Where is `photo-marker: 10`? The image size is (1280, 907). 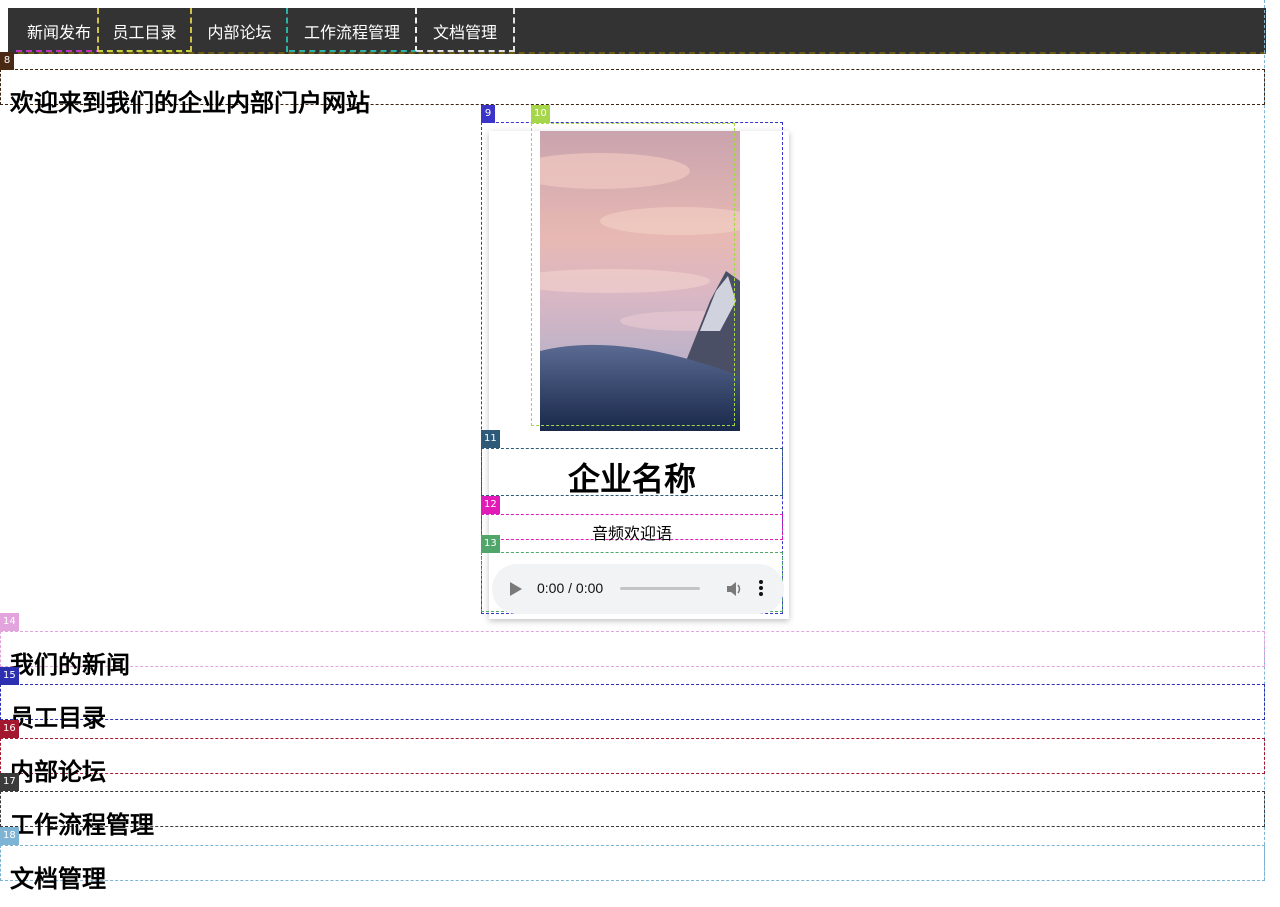 photo-marker: 10 is located at coordinates (540, 114).